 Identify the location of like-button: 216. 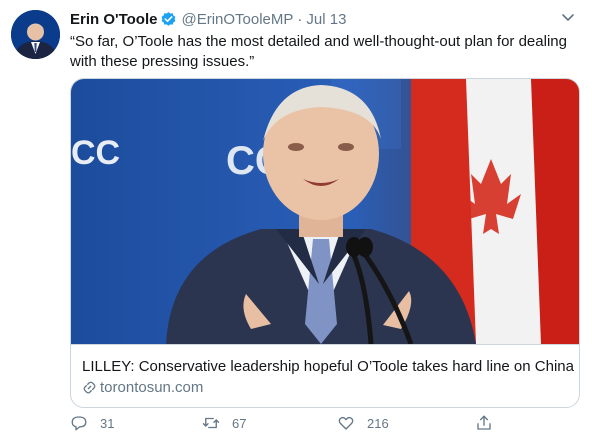
(363, 423).